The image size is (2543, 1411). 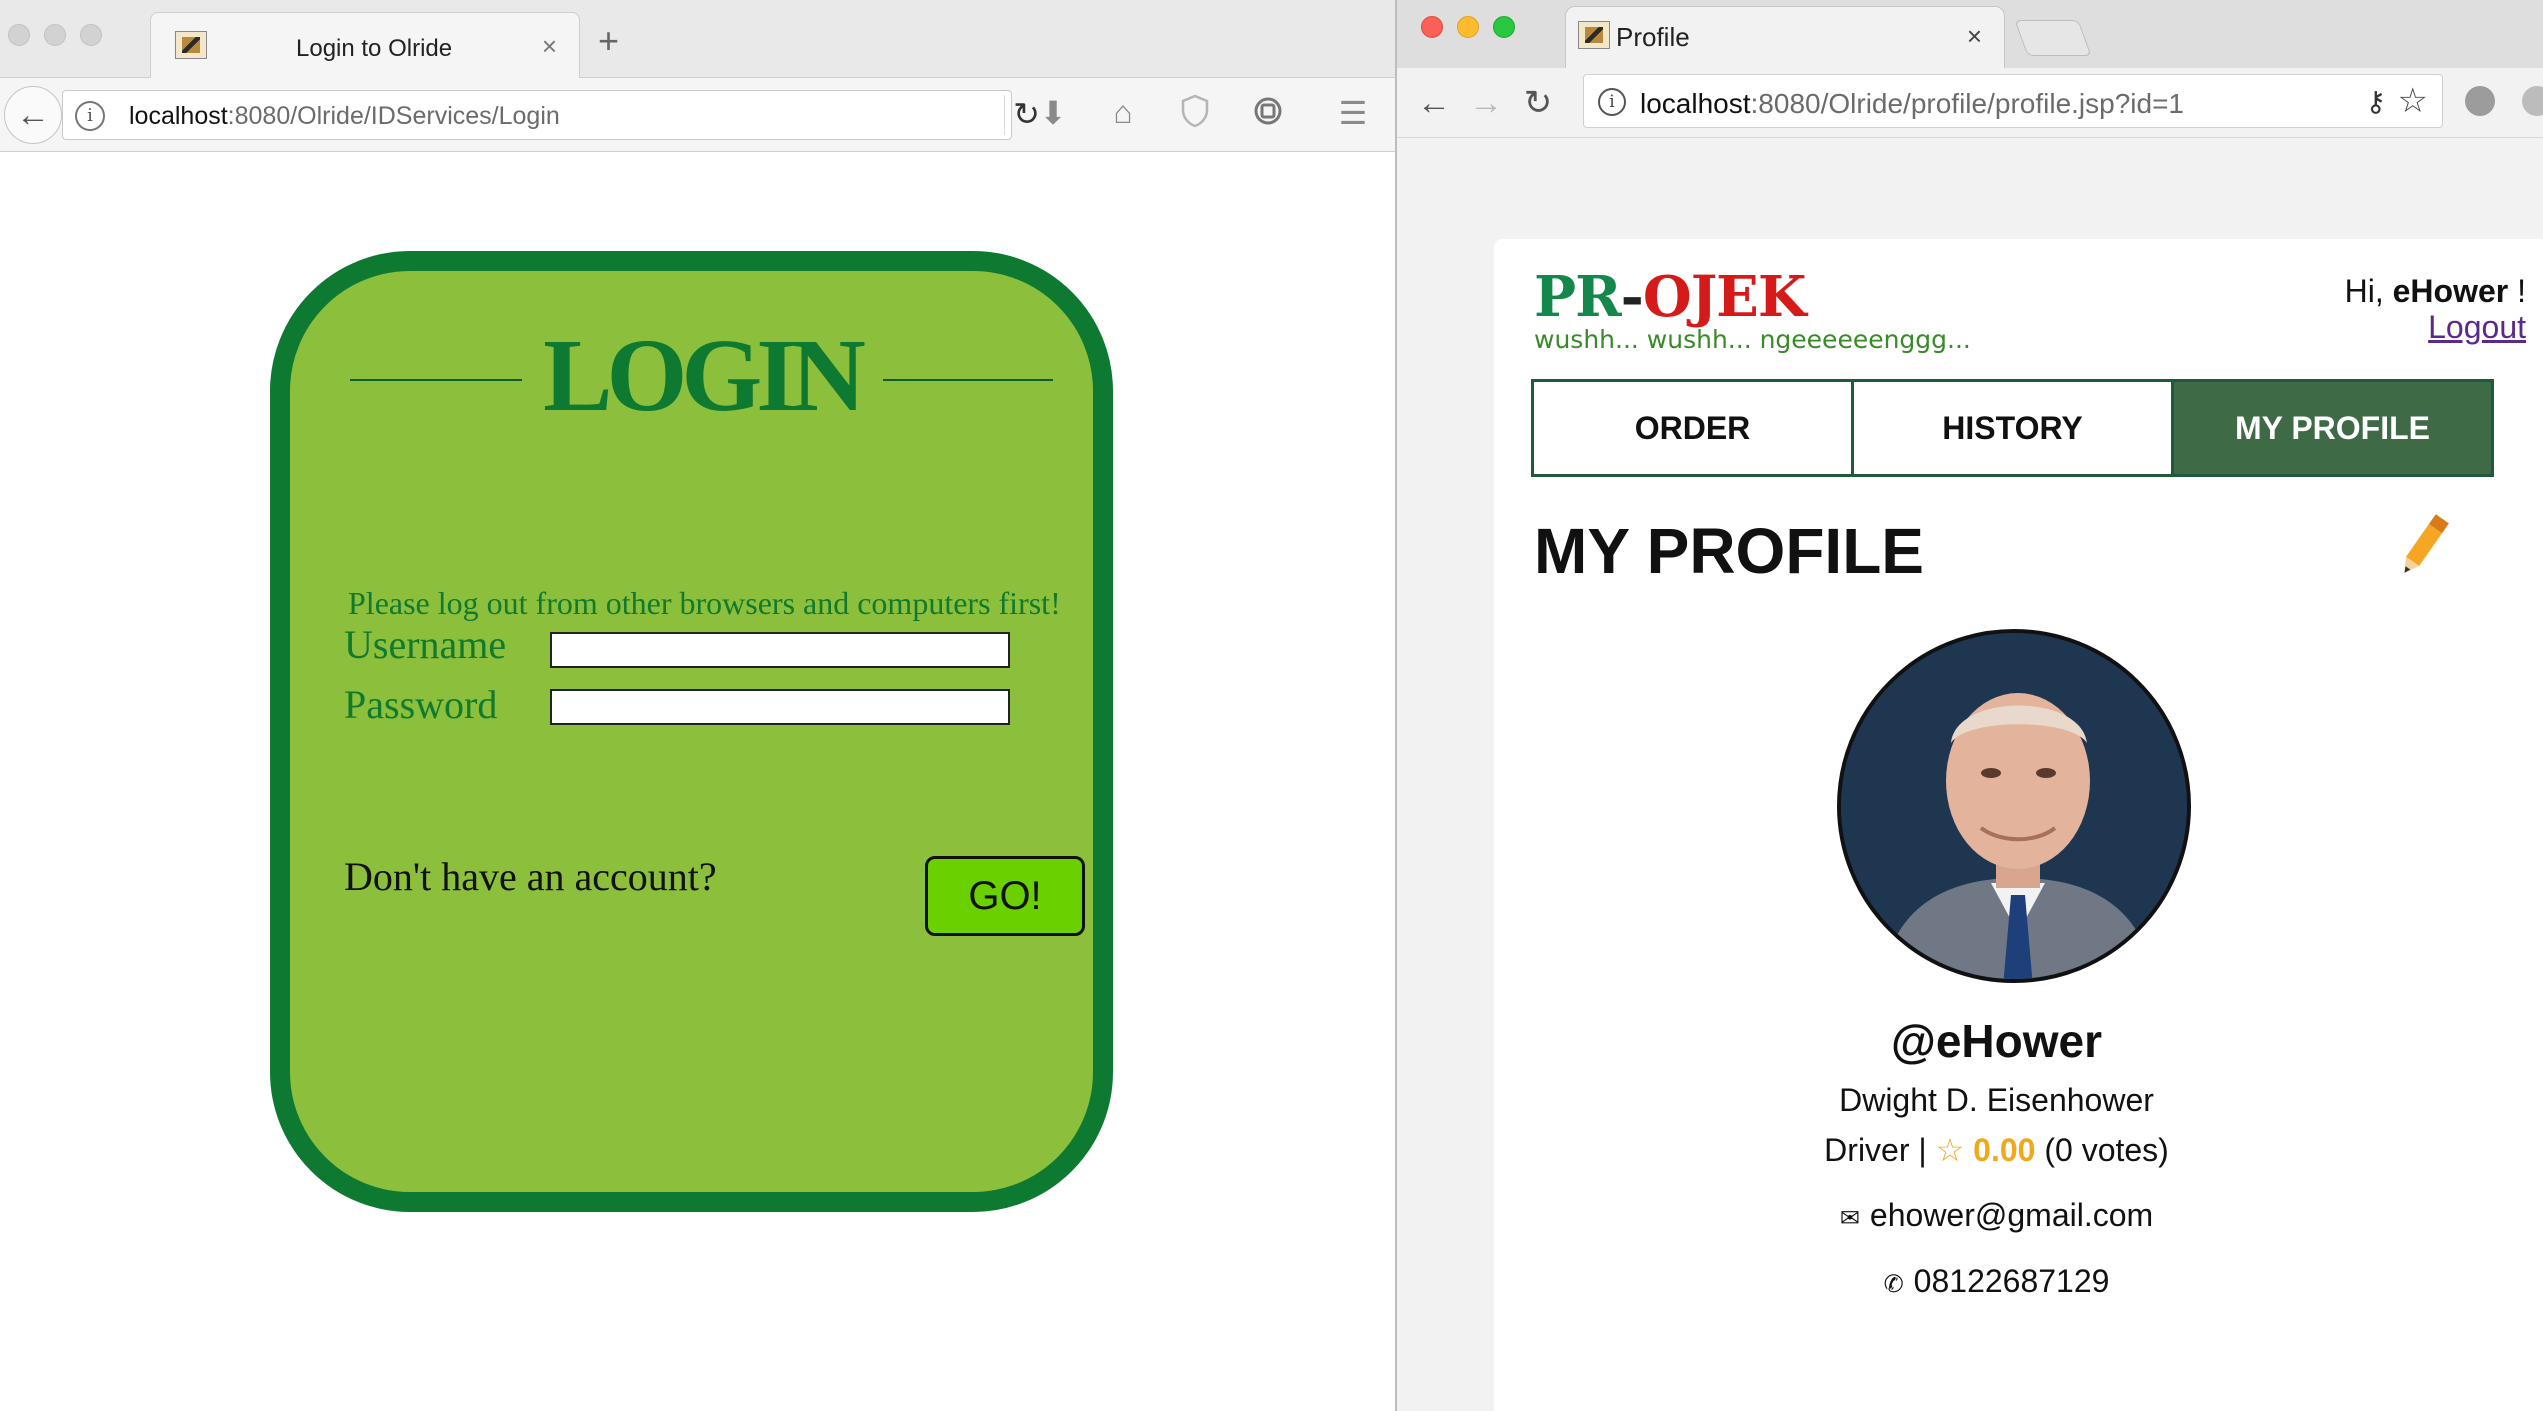 I want to click on login-title: LOGIN, so click(x=704, y=375).